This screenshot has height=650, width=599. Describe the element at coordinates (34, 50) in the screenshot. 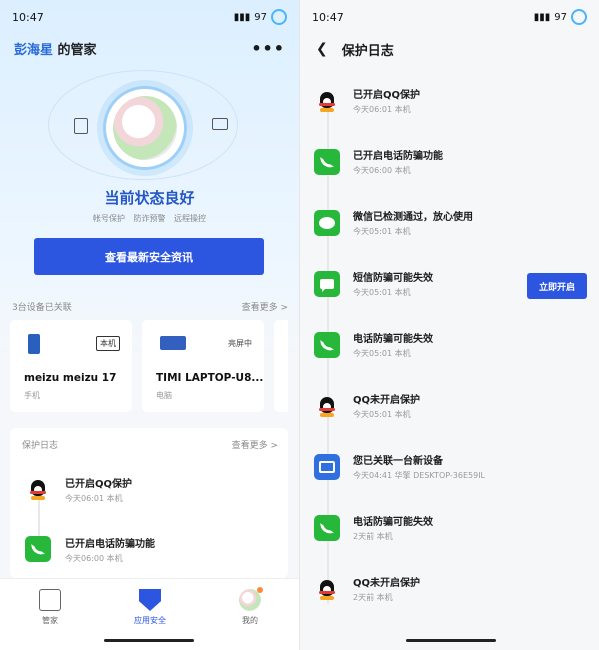

I see `owner-name: 彭海星` at that location.